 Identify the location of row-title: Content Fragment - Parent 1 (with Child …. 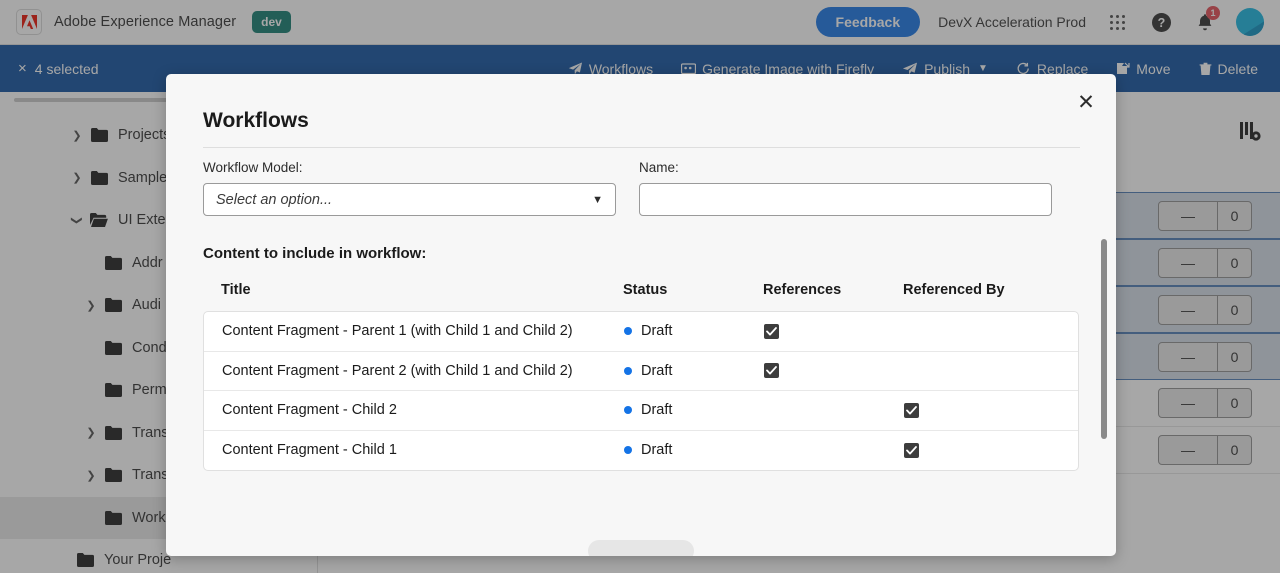
(397, 331).